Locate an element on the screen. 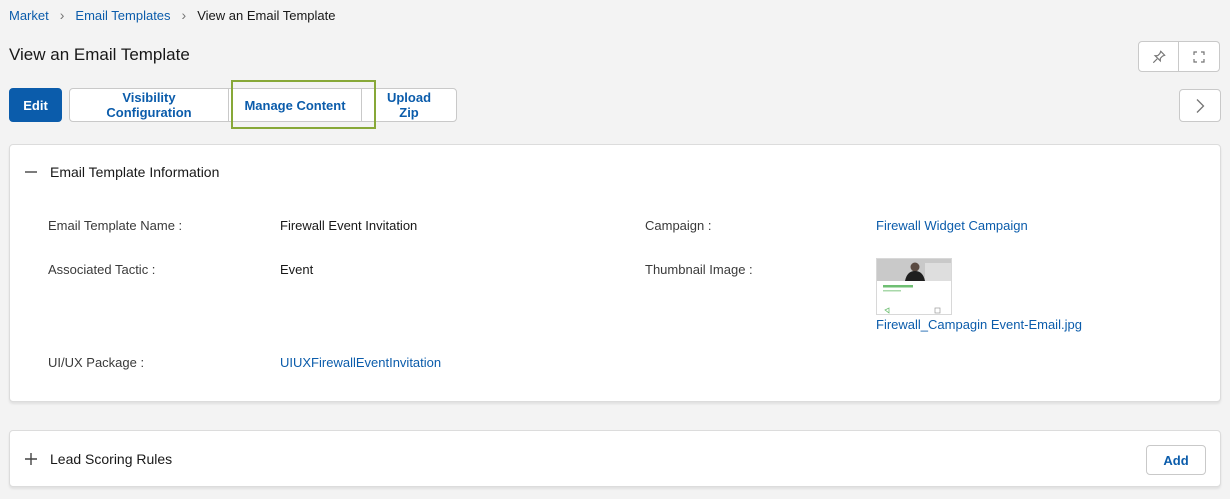 Image resolution: width=1230 pixels, height=499 pixels. section-title: Lead Scoring Rules is located at coordinates (111, 459).